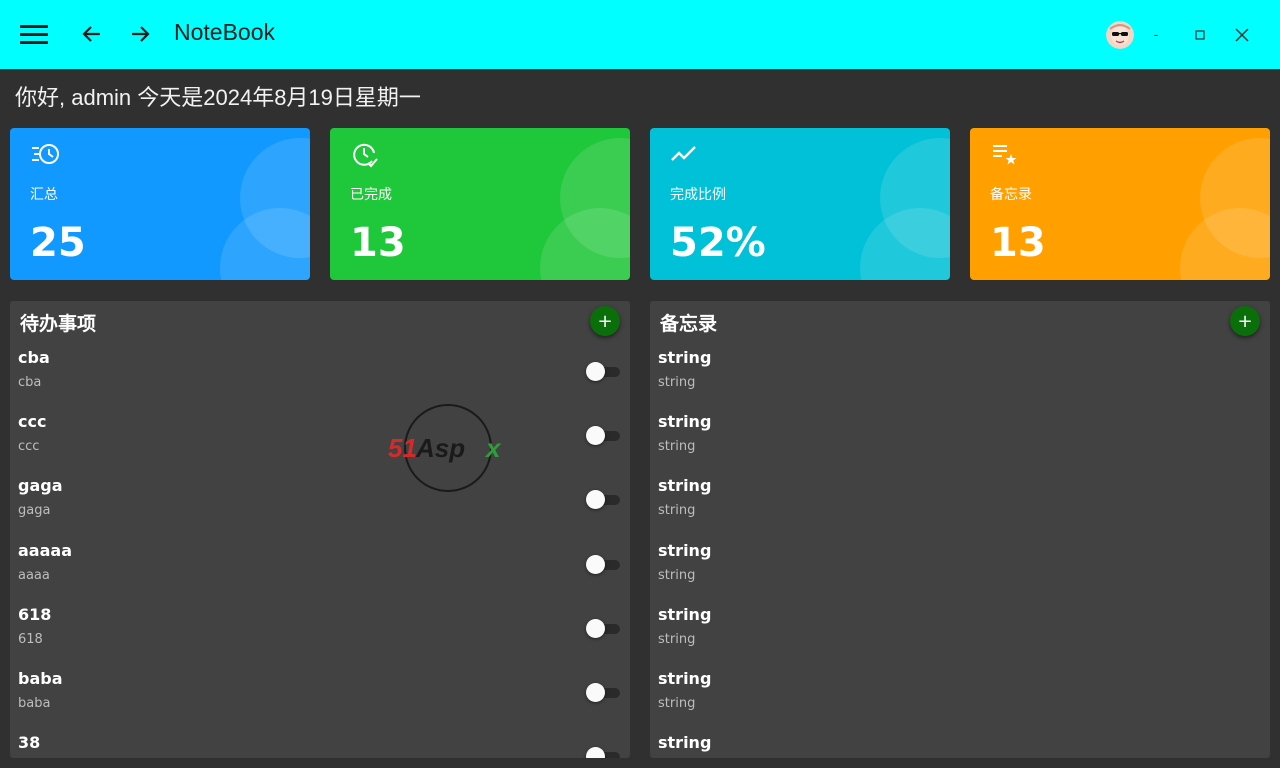 Image resolution: width=1280 pixels, height=768 pixels. Describe the element at coordinates (320, 701) in the screenshot. I see `todo-item: baba baba` at that location.